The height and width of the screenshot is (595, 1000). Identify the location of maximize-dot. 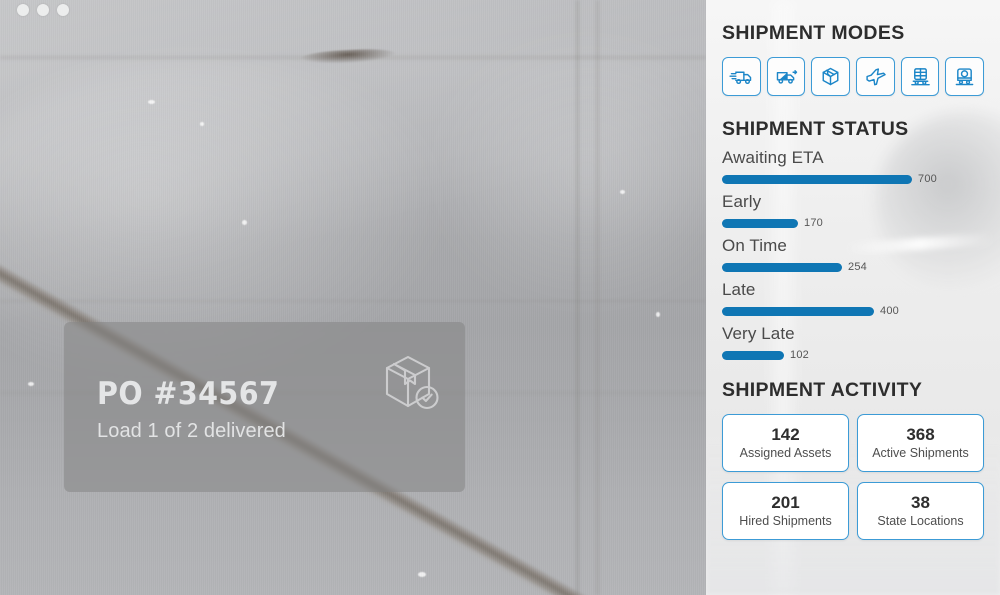
(63, 10).